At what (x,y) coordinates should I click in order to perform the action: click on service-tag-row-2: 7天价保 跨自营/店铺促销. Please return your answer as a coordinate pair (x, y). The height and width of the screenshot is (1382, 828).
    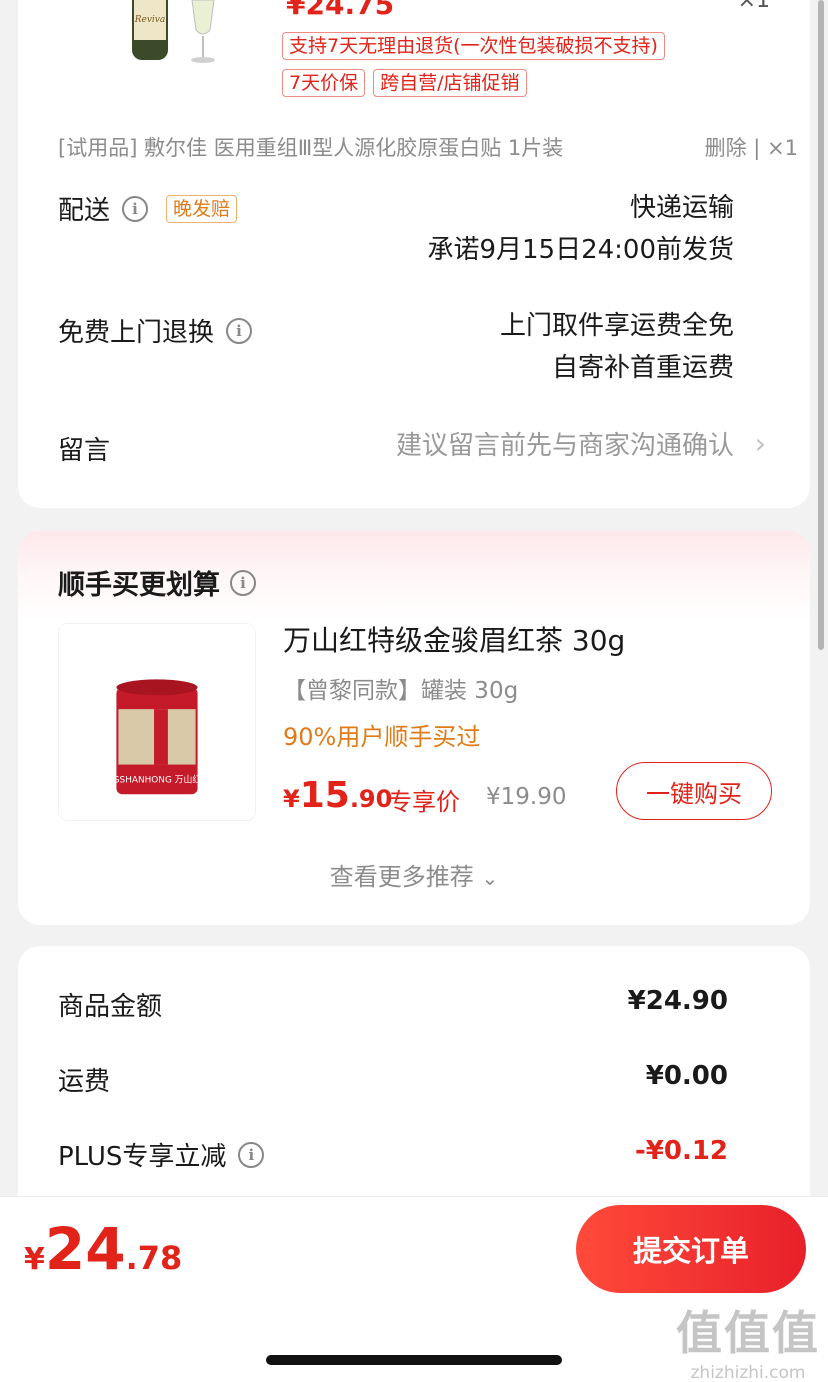
    Looking at the image, I should click on (404, 83).